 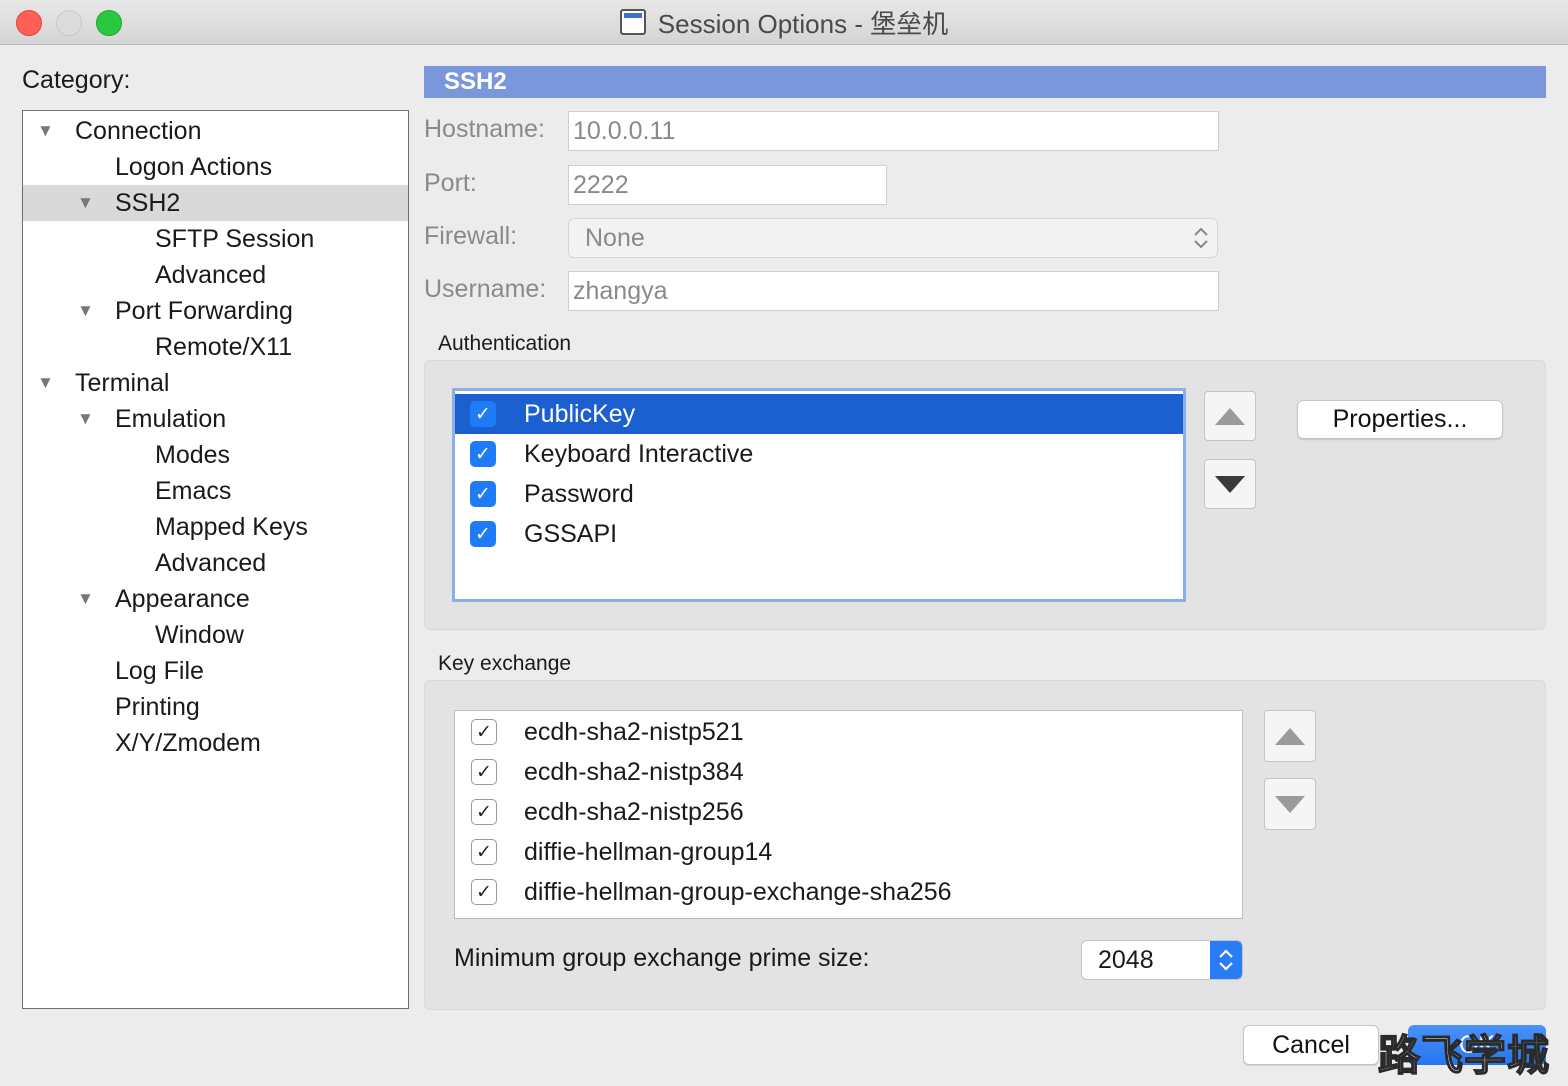 What do you see at coordinates (505, 663) in the screenshot?
I see `key-exchange-label: Key exchange` at bounding box center [505, 663].